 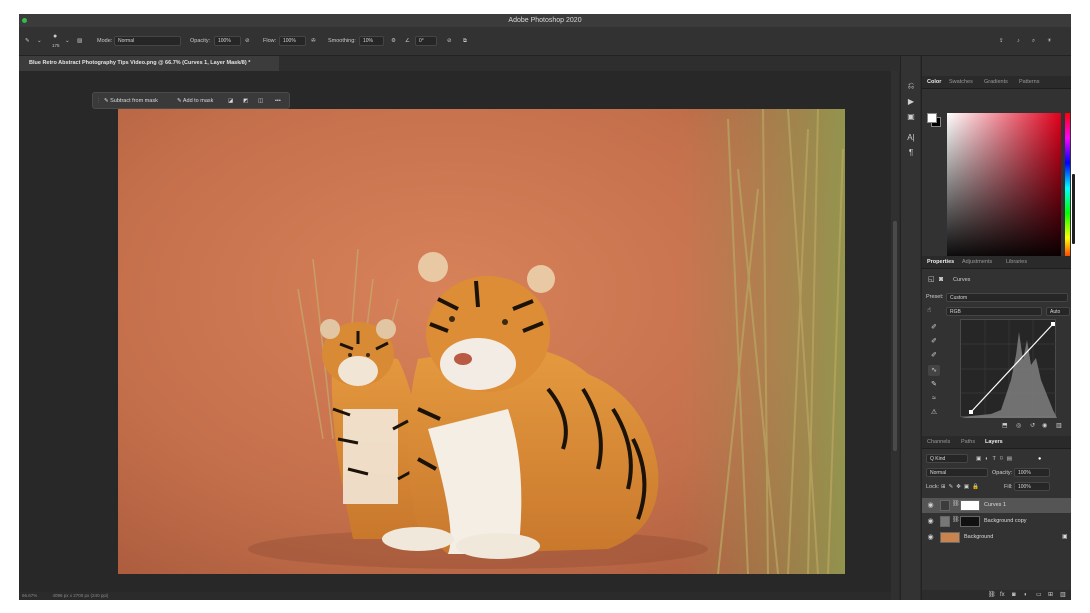 What do you see at coordinates (1014, 595) in the screenshot?
I see `add-mask-icon: ◙` at bounding box center [1014, 595].